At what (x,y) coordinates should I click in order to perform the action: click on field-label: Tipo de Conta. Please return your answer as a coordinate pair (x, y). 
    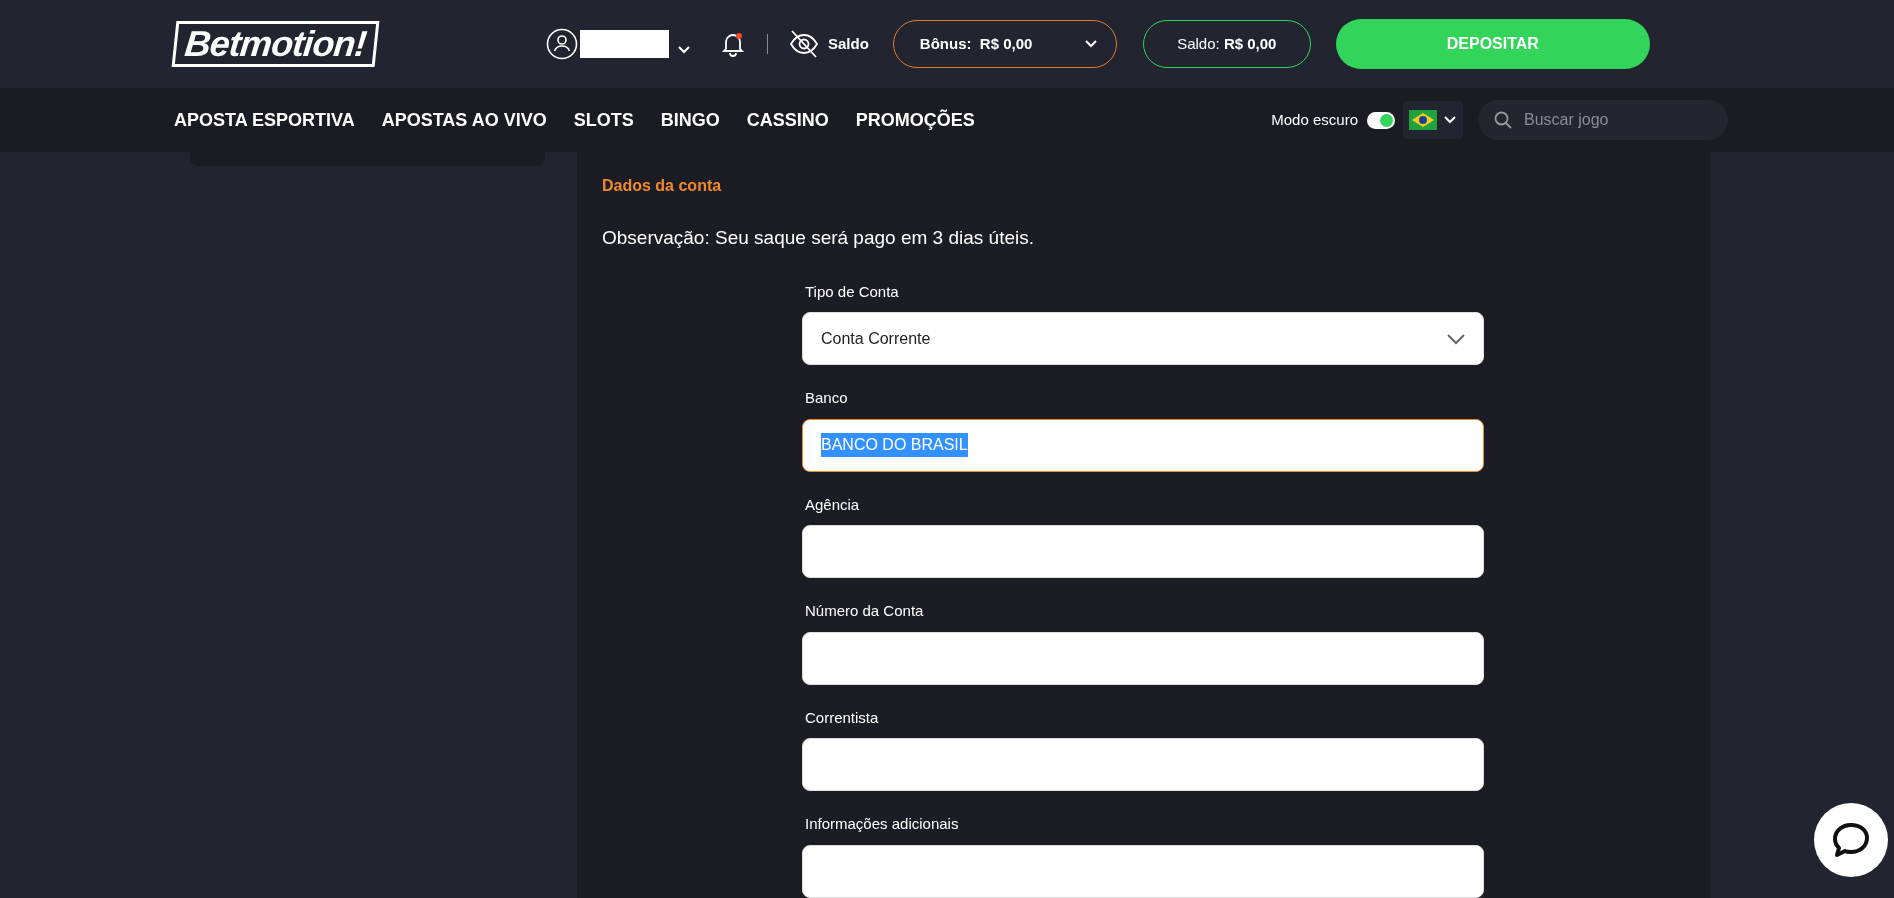
    Looking at the image, I should click on (852, 291).